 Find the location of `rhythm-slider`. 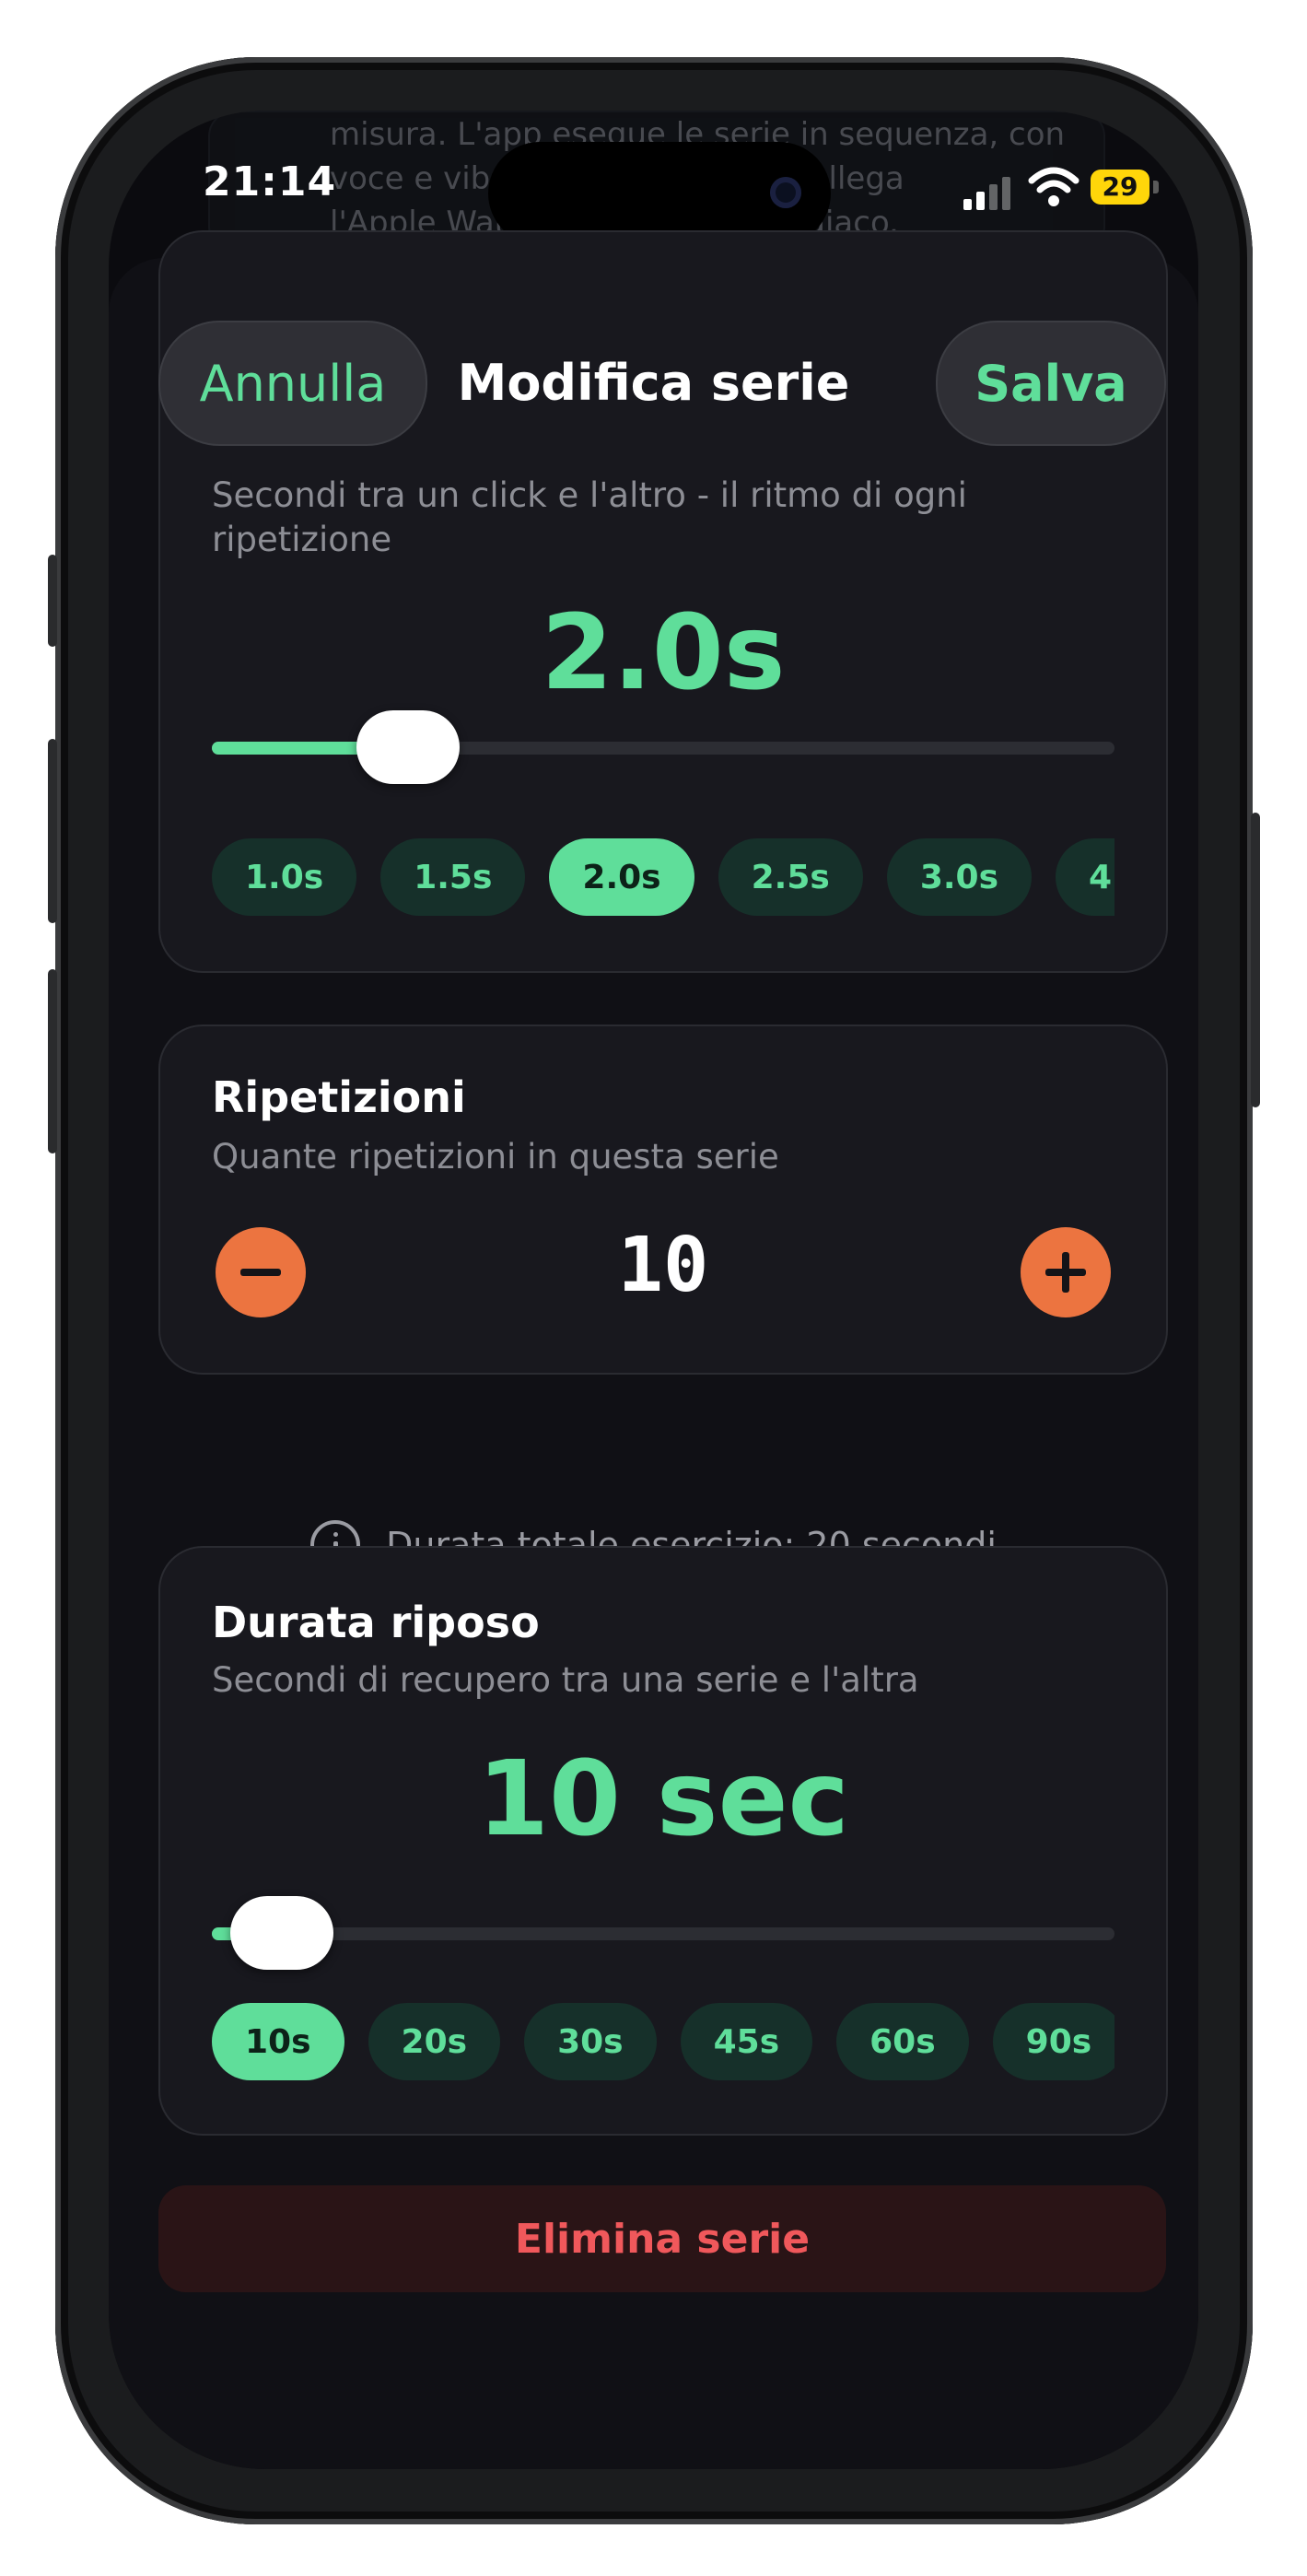

rhythm-slider is located at coordinates (663, 747).